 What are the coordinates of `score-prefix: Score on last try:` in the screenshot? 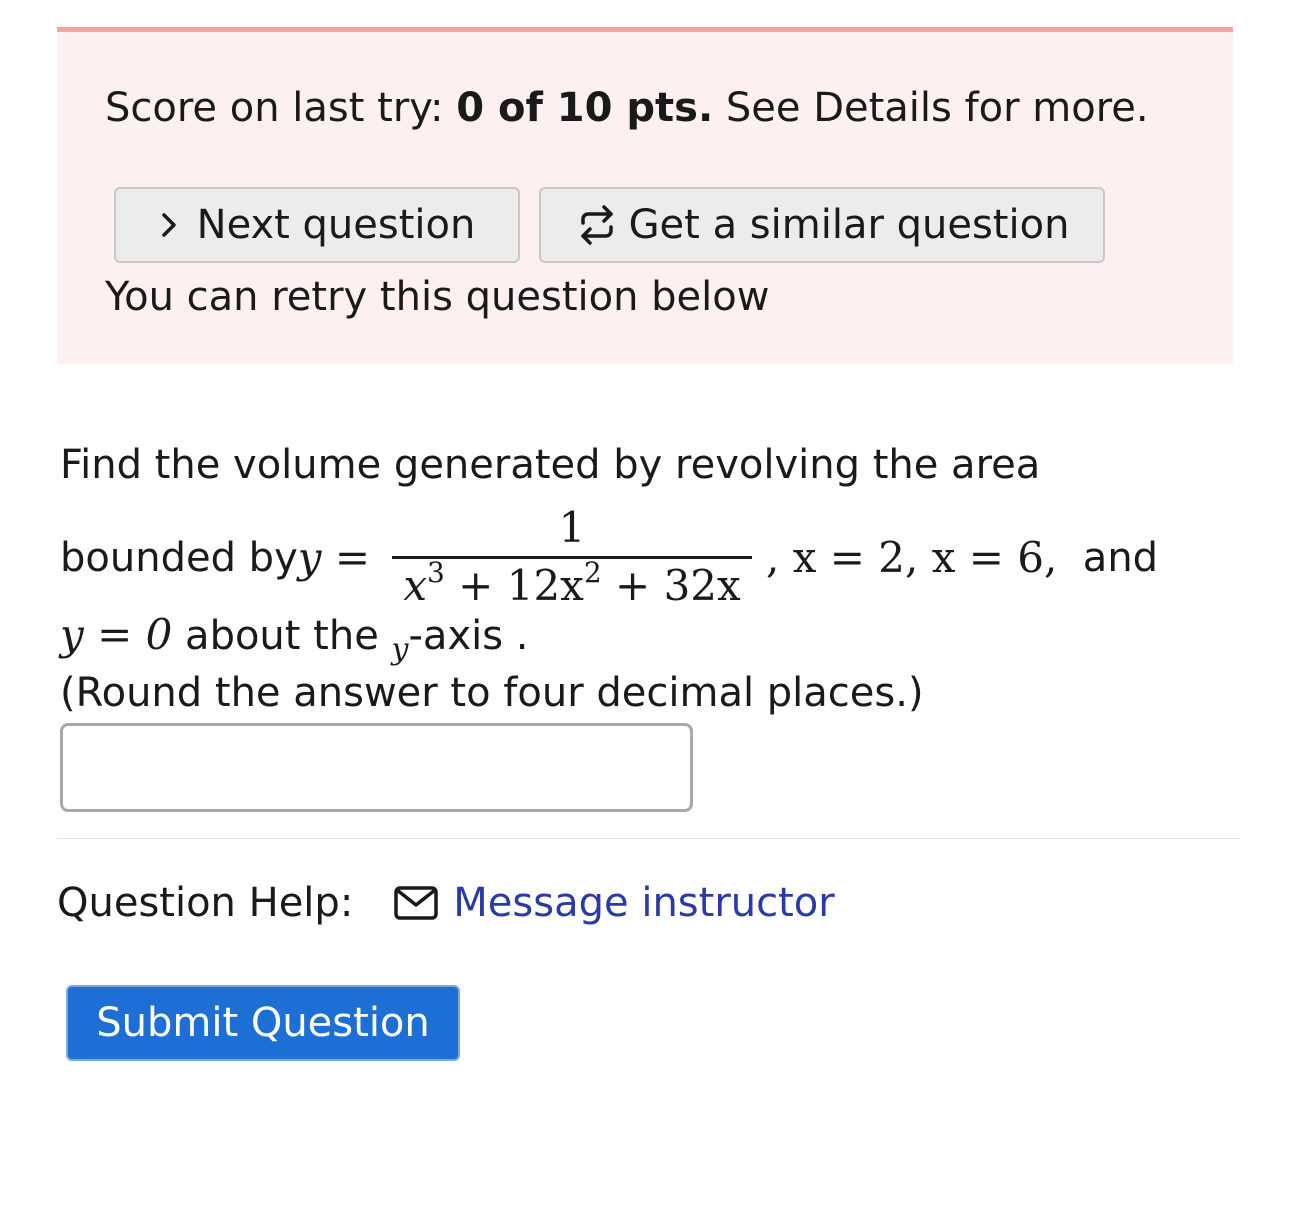 It's located at (281, 108).